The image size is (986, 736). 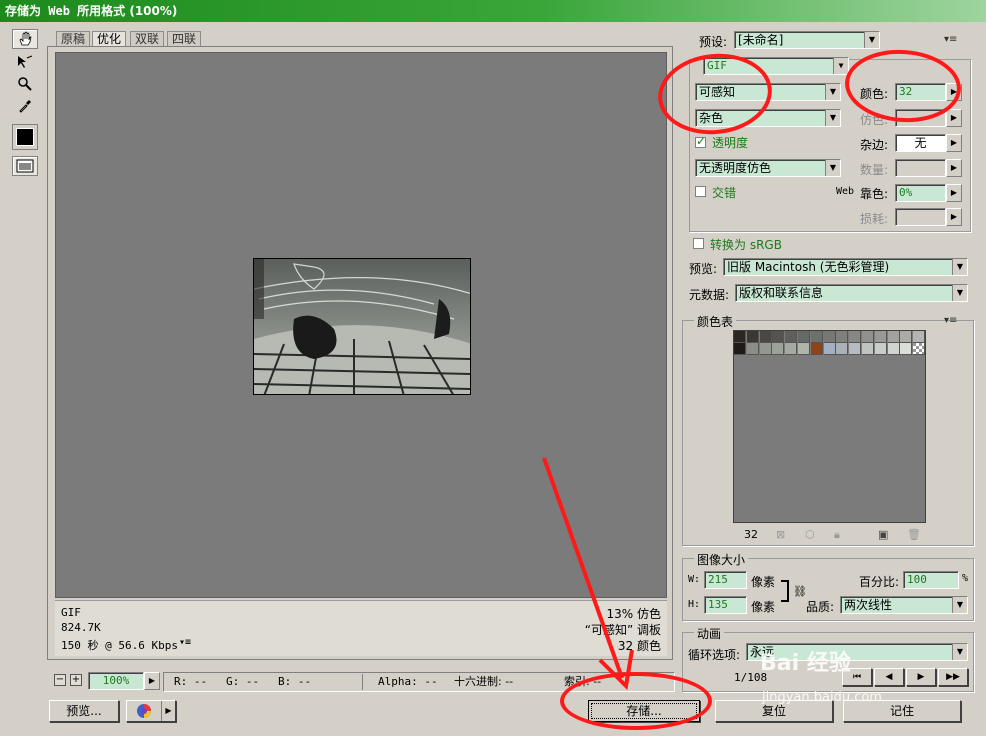 I want to click on link-icon: ⛓, so click(x=800, y=591).